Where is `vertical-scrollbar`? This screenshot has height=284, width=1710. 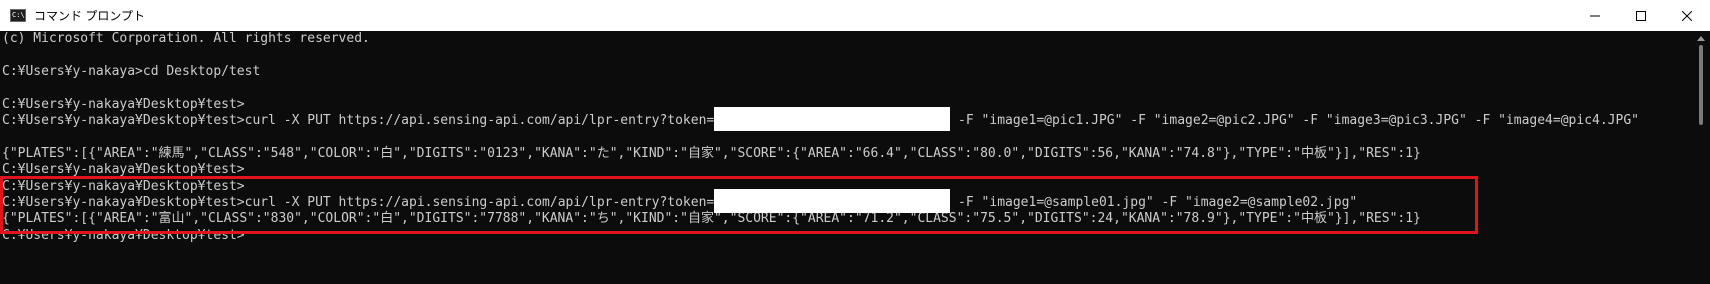 vertical-scrollbar is located at coordinates (1701, 157).